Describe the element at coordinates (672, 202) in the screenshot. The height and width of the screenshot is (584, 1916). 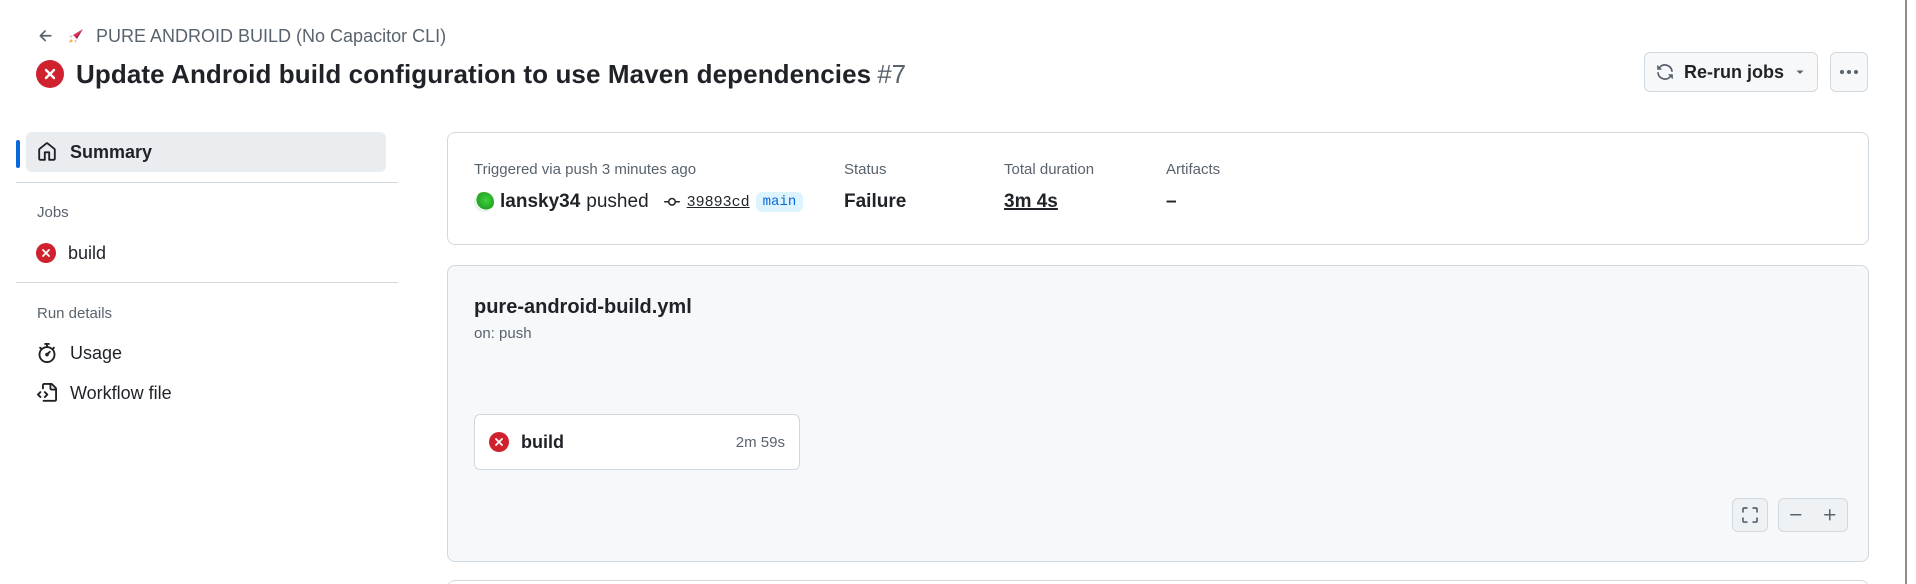
I see `git-commit-icon` at that location.